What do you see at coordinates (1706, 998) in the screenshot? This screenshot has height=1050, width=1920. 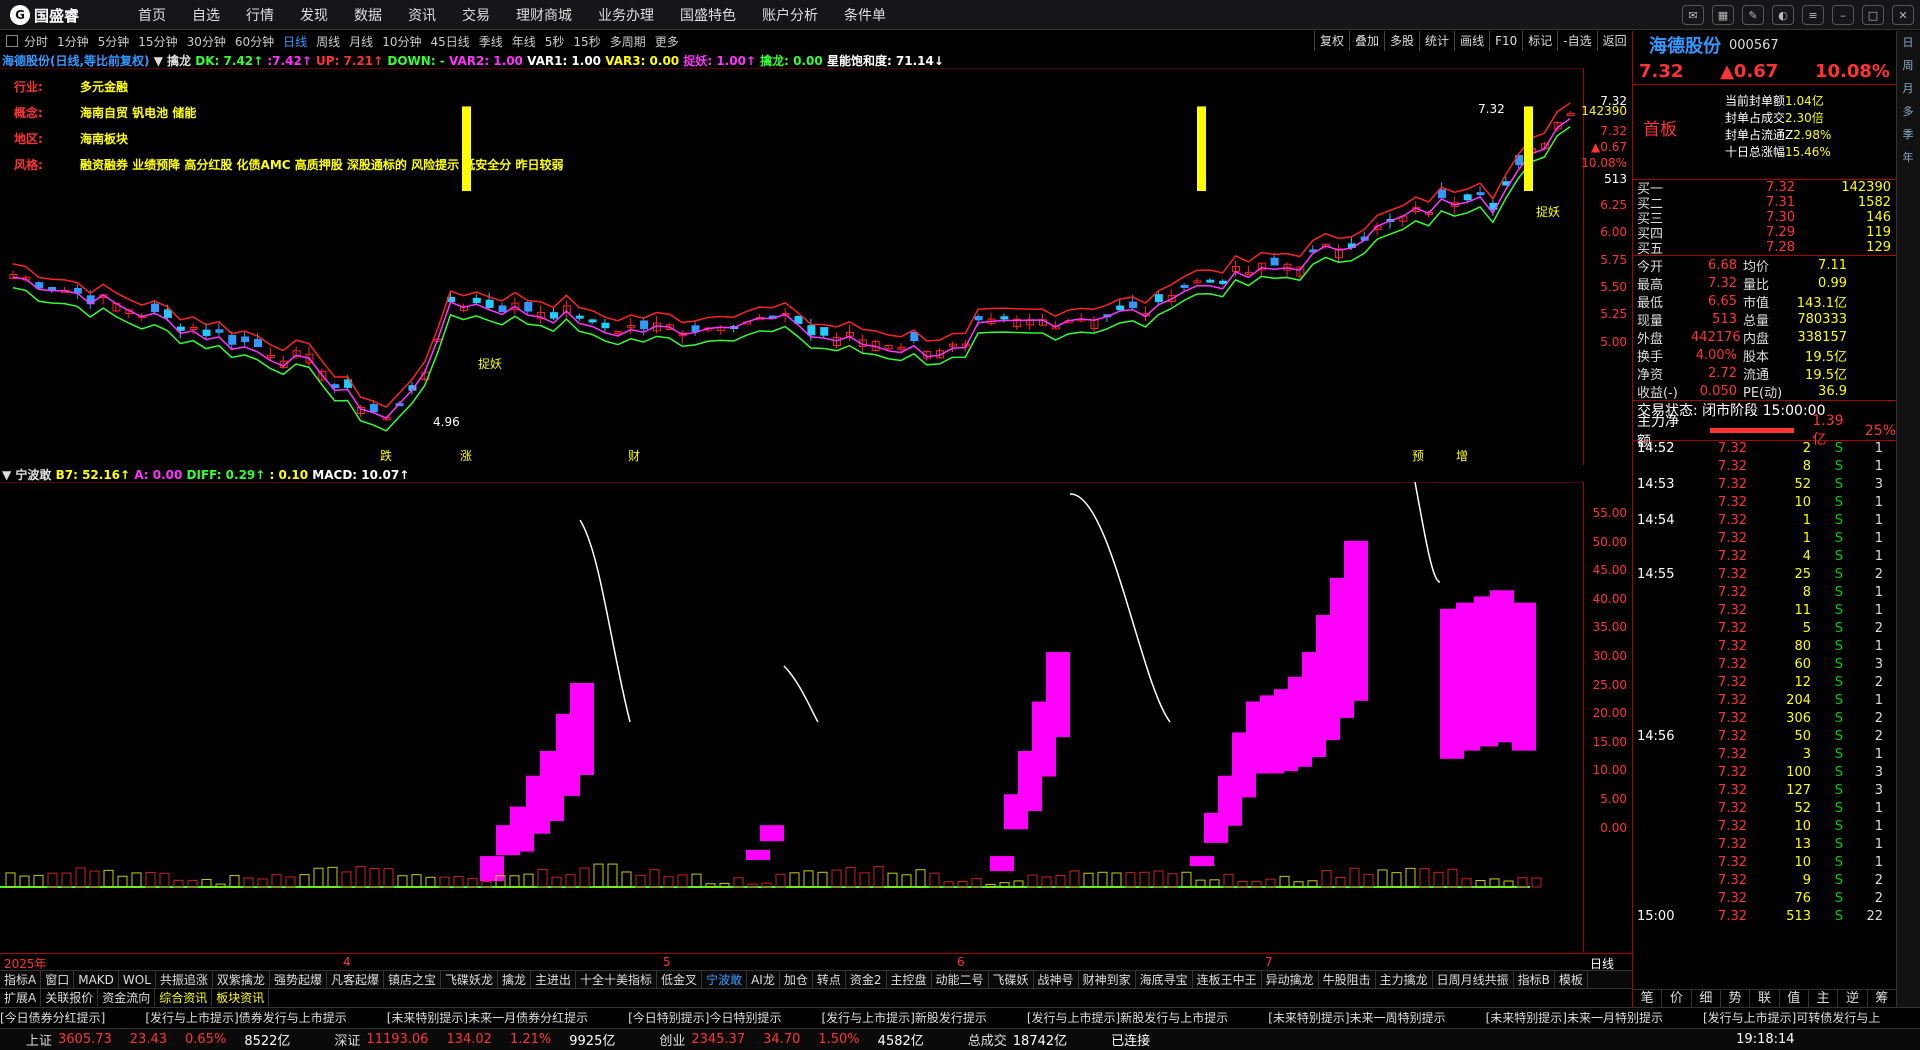 I see `quote-tab: 细` at bounding box center [1706, 998].